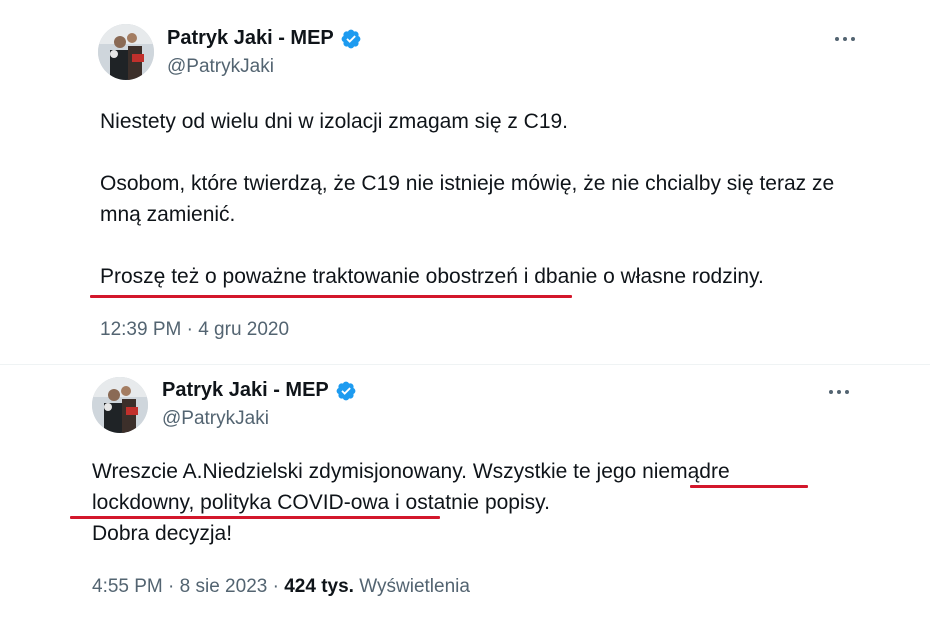 The height and width of the screenshot is (620, 930). What do you see at coordinates (194, 330) in the screenshot?
I see `tweet-timestamp: 12:39 PM · 4 gru 2020` at bounding box center [194, 330].